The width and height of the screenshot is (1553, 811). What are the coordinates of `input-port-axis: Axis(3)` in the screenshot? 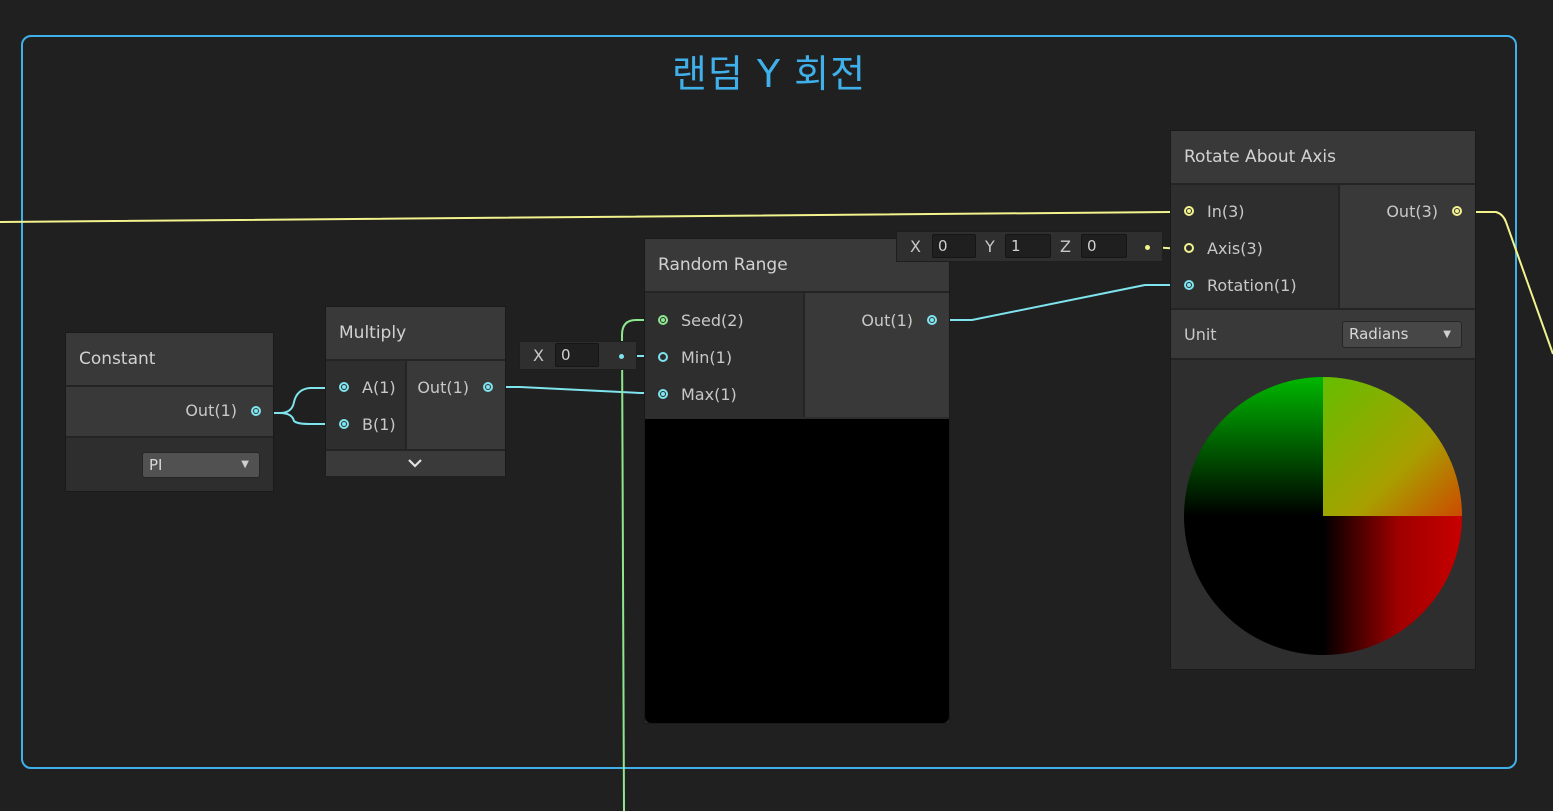 It's located at (1254, 248).